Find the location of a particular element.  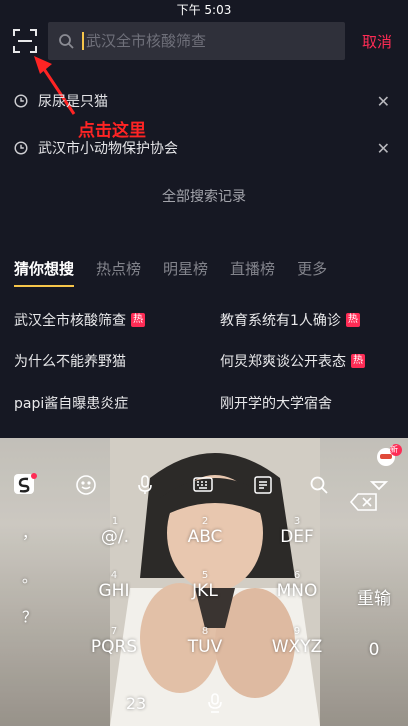

key-label: GHI is located at coordinates (114, 591).